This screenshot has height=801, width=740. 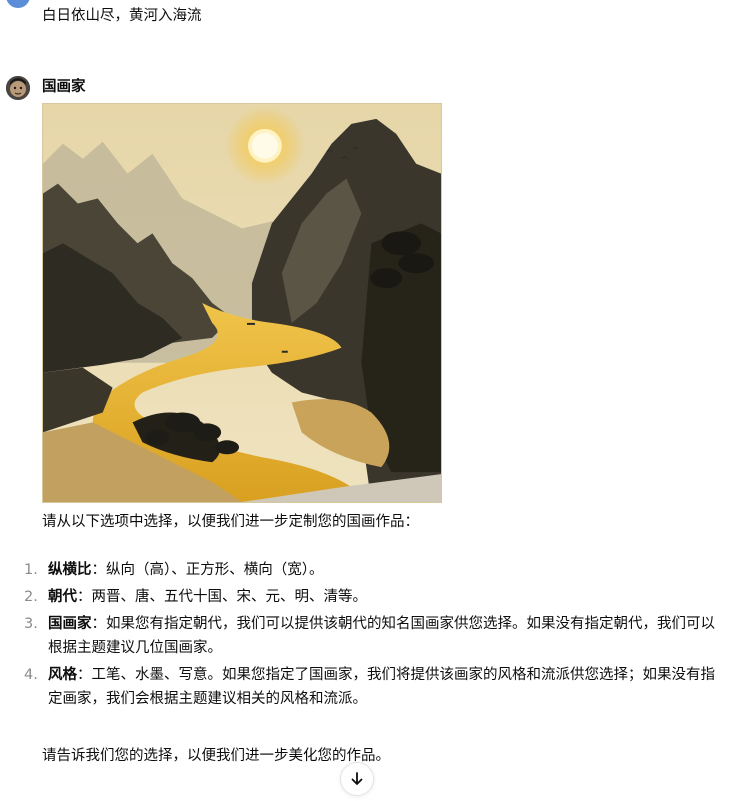 I want to click on option-title: 风格, so click(x=62, y=675).